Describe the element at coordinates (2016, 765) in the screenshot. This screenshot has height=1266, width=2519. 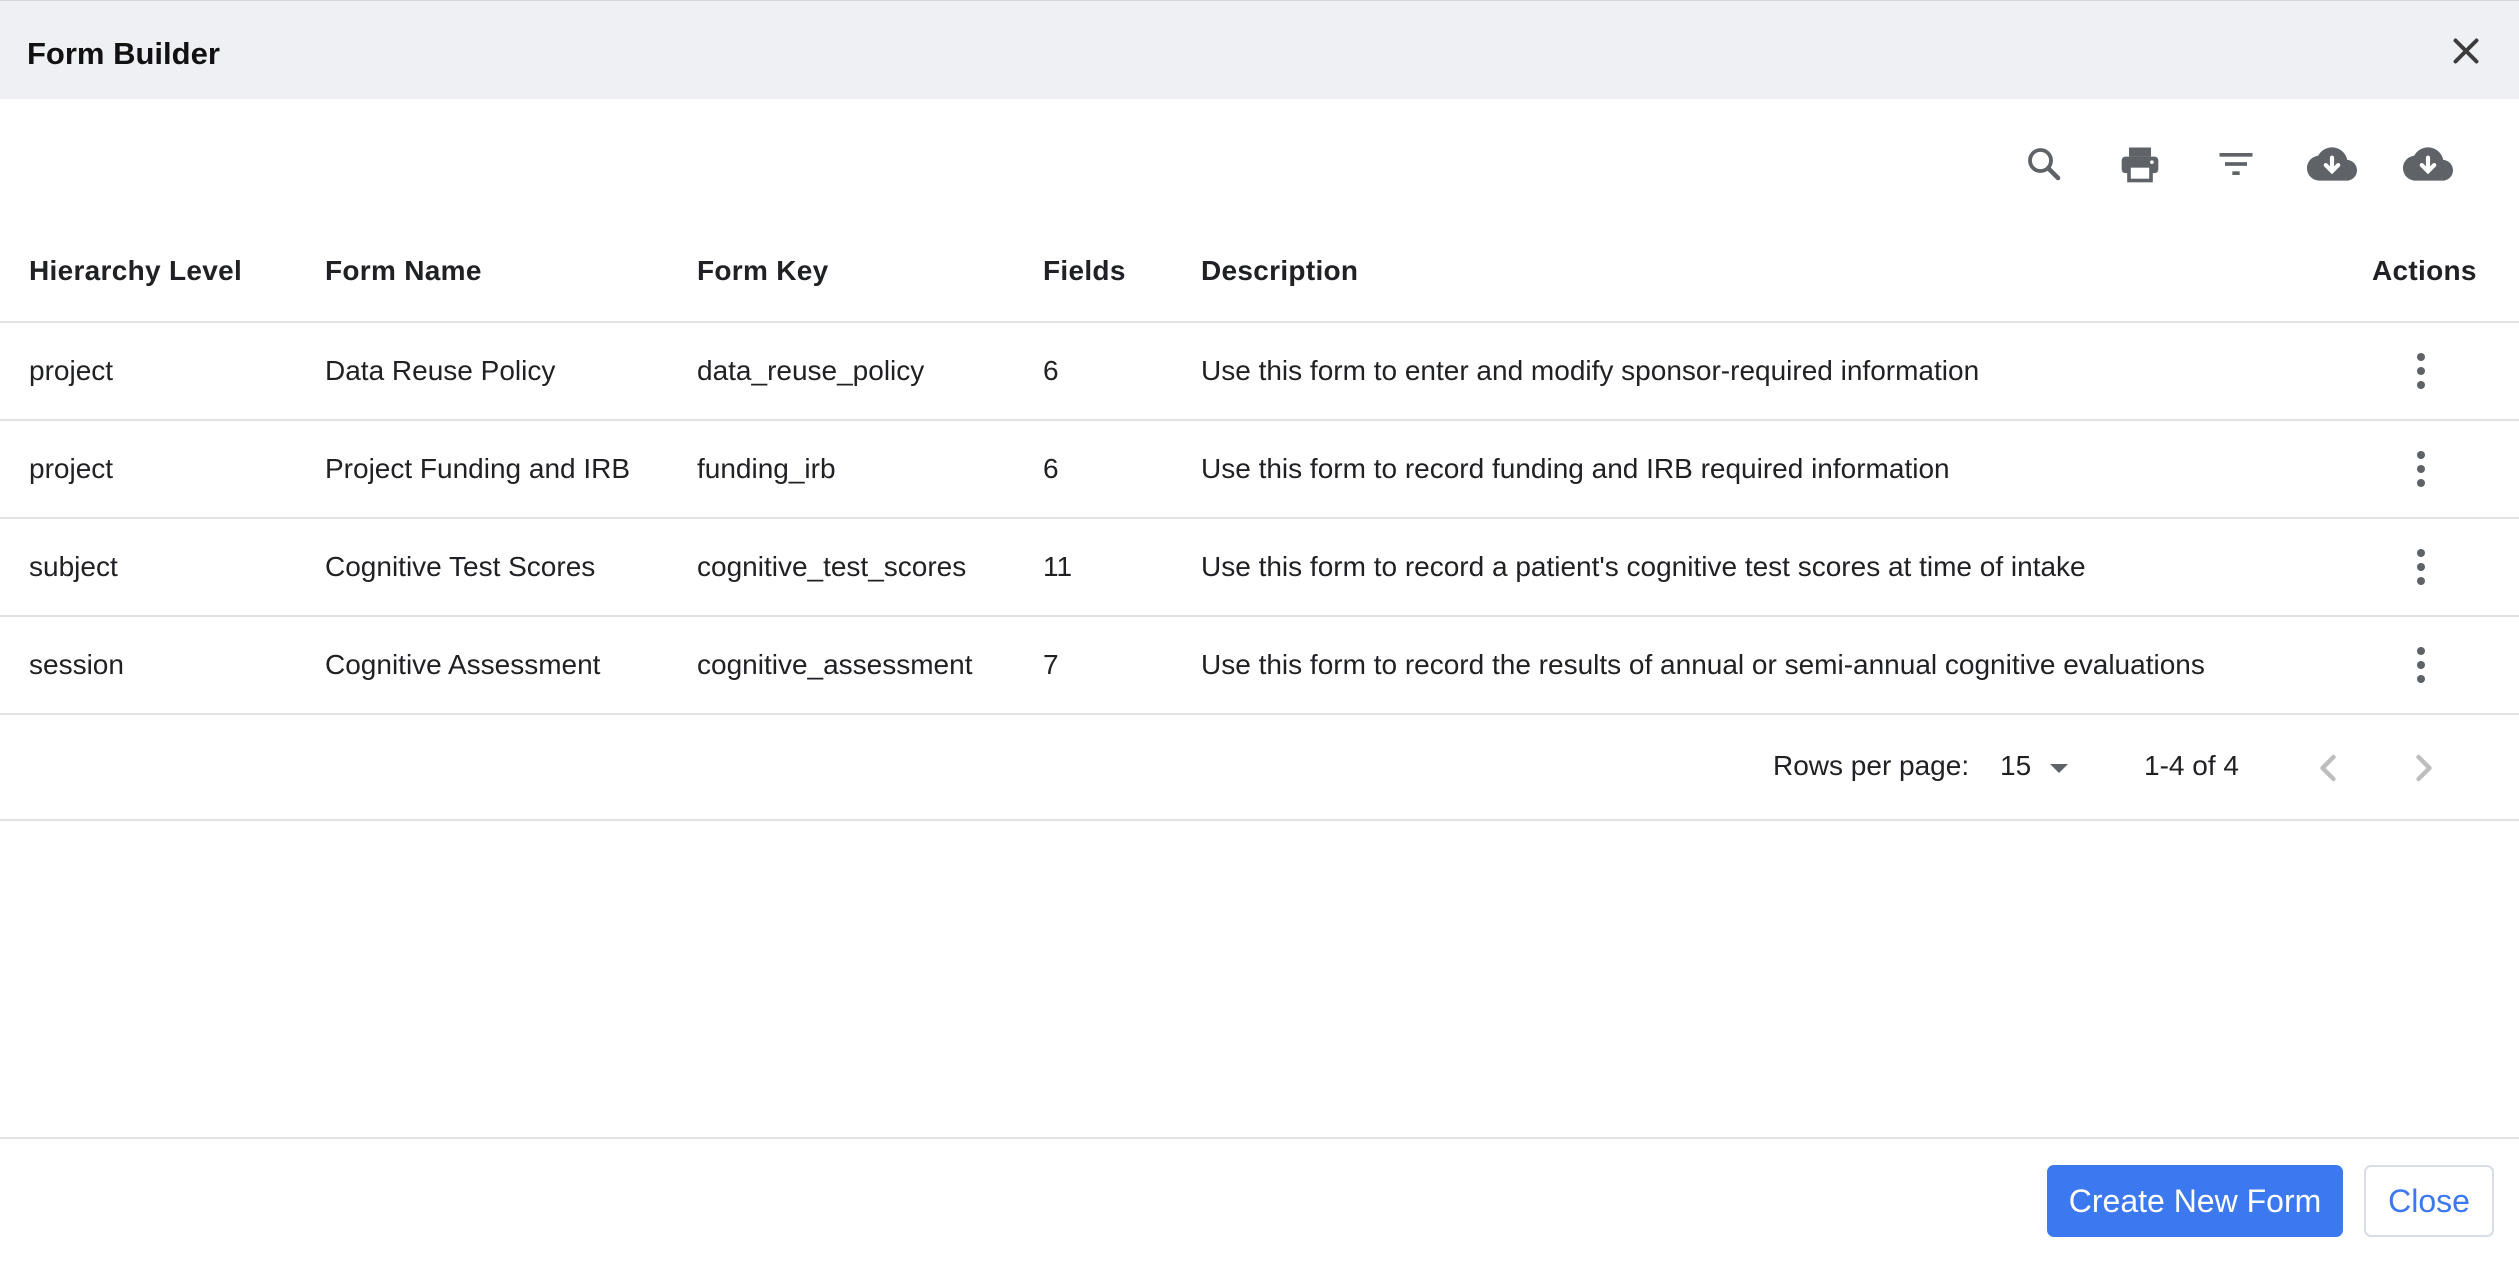
I see `rows-per-page-value: 15` at that location.